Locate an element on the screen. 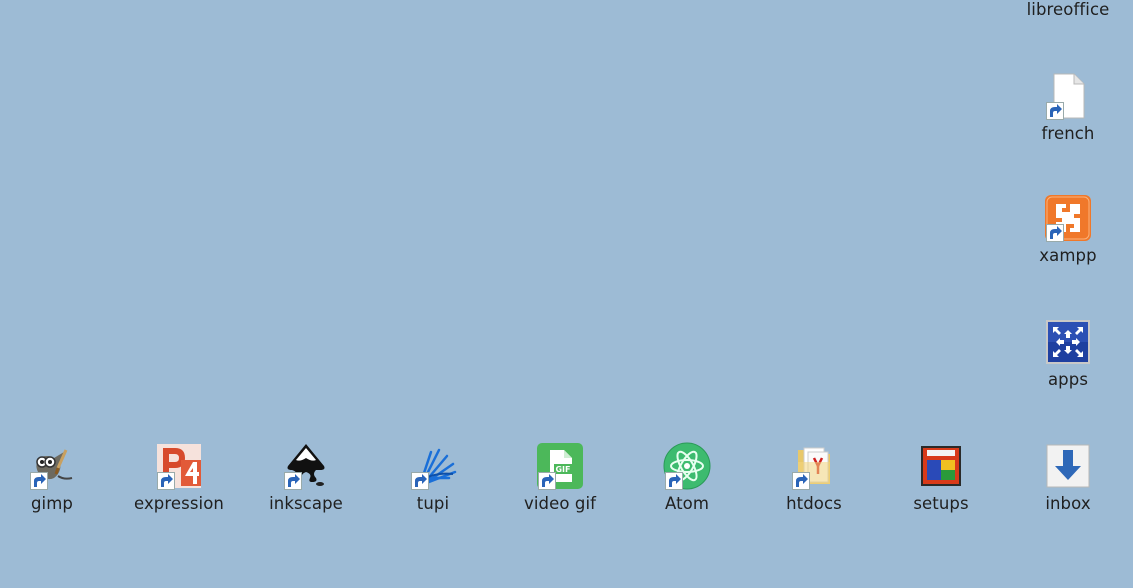 This screenshot has width=1133, height=588. folder-icon is located at coordinates (814, 466).